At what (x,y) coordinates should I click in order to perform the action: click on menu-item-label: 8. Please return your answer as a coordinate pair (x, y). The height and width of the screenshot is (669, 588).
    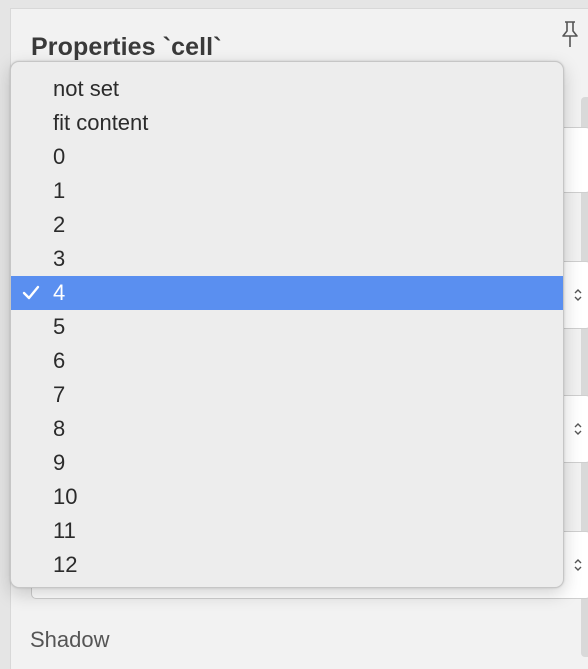
    Looking at the image, I should click on (59, 428).